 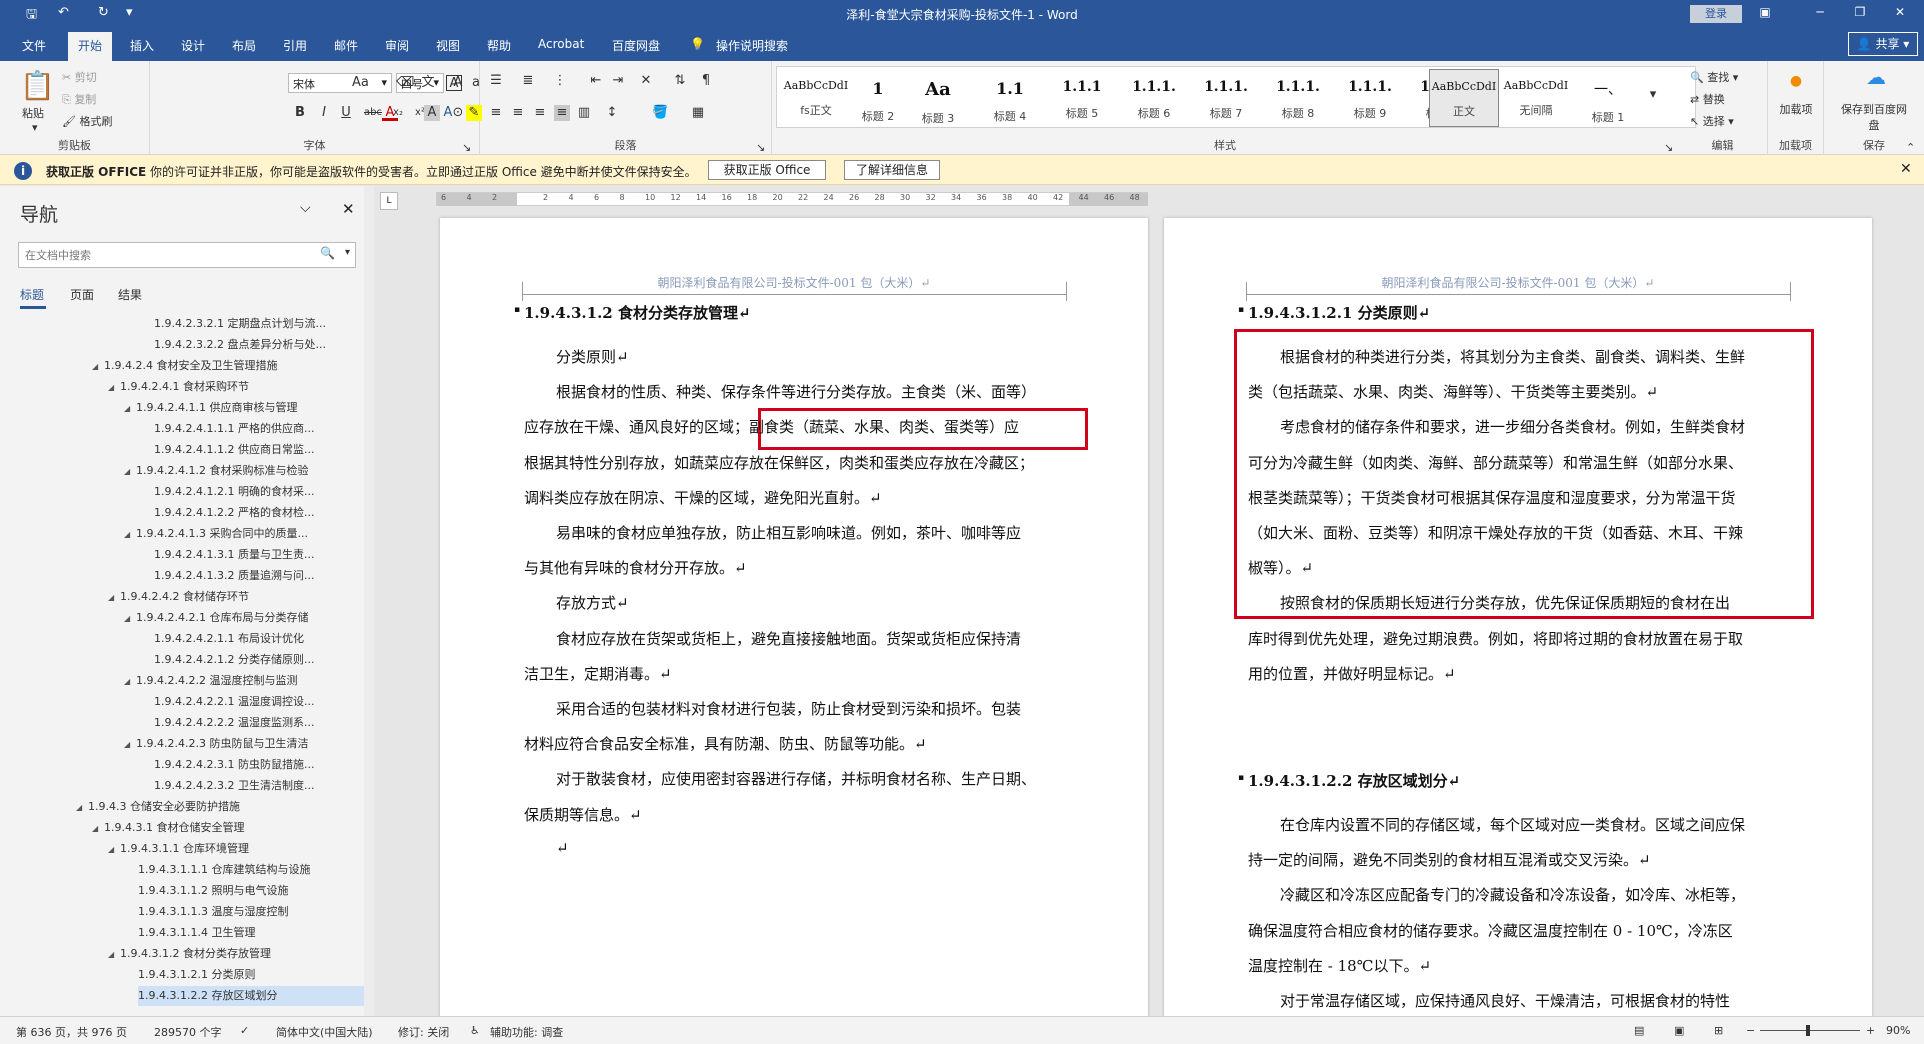 What do you see at coordinates (752, 45) in the screenshot?
I see `tell-me-search: 操作说明搜索` at bounding box center [752, 45].